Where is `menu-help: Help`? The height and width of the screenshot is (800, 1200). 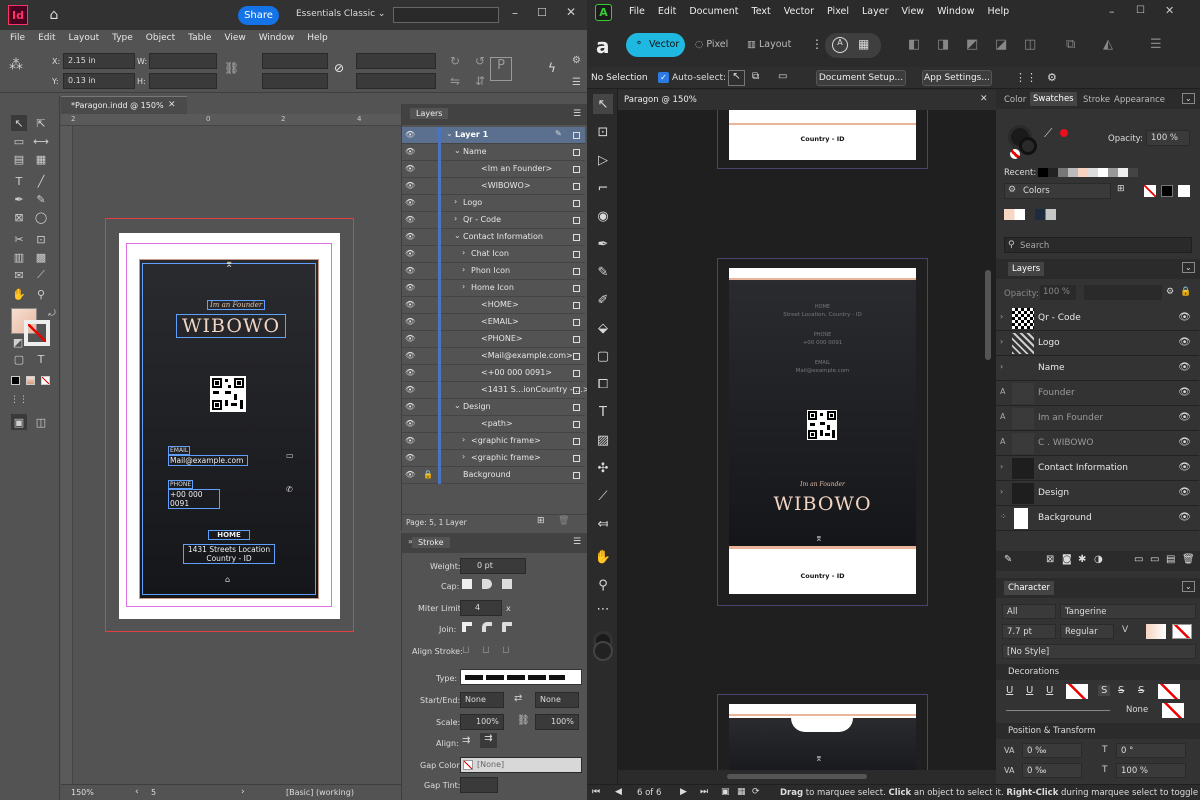
menu-help: Help is located at coordinates (999, 11).